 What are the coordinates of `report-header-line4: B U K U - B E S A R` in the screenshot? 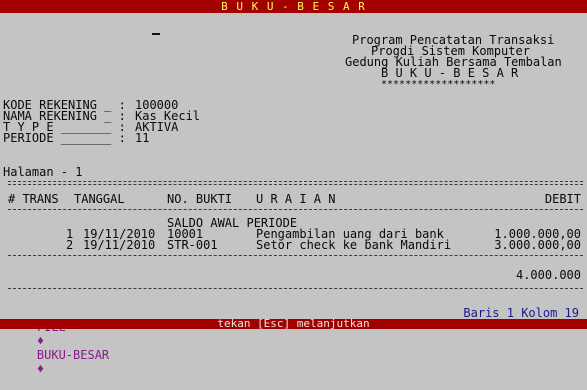 It's located at (450, 73).